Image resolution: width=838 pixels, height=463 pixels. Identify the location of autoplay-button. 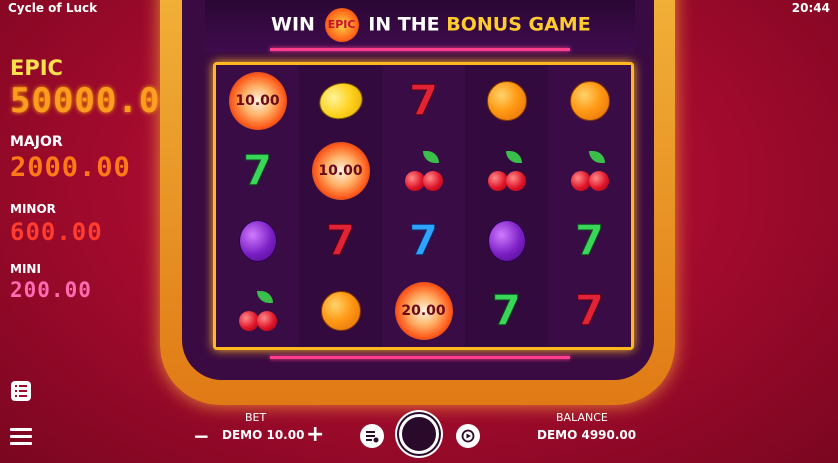
(468, 436).